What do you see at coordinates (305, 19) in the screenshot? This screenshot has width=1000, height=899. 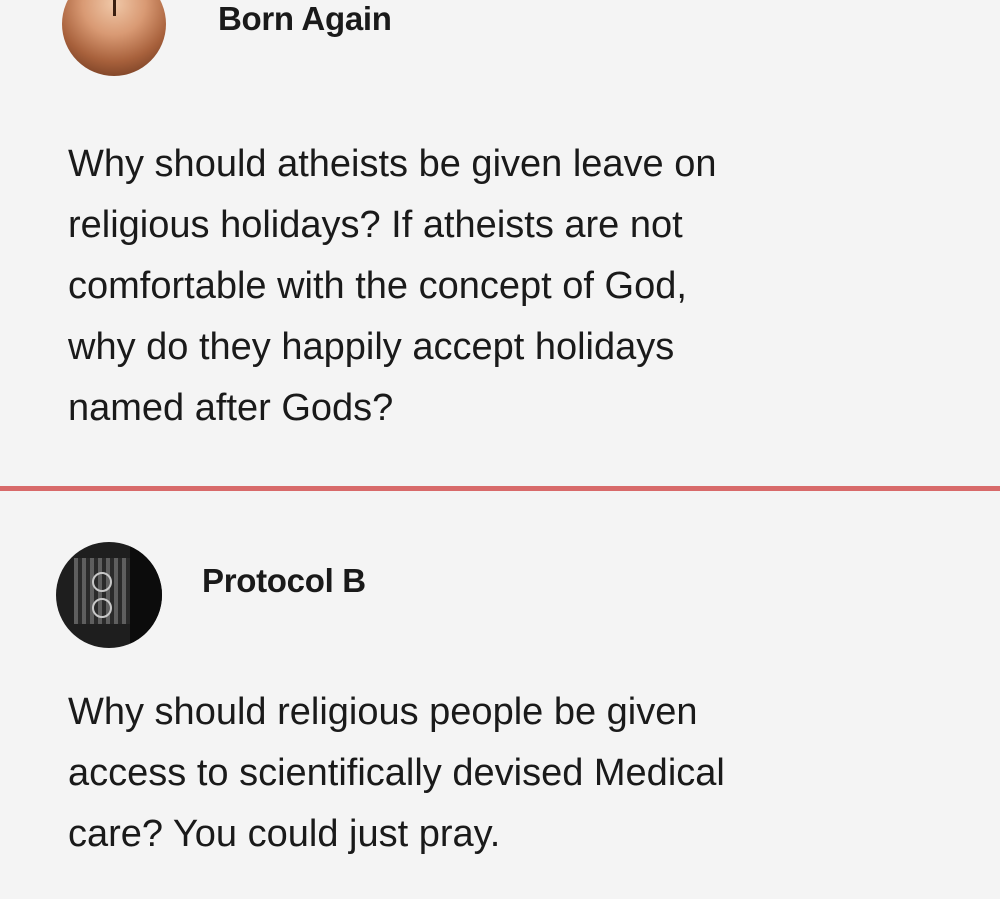 I see `username: Born Again` at bounding box center [305, 19].